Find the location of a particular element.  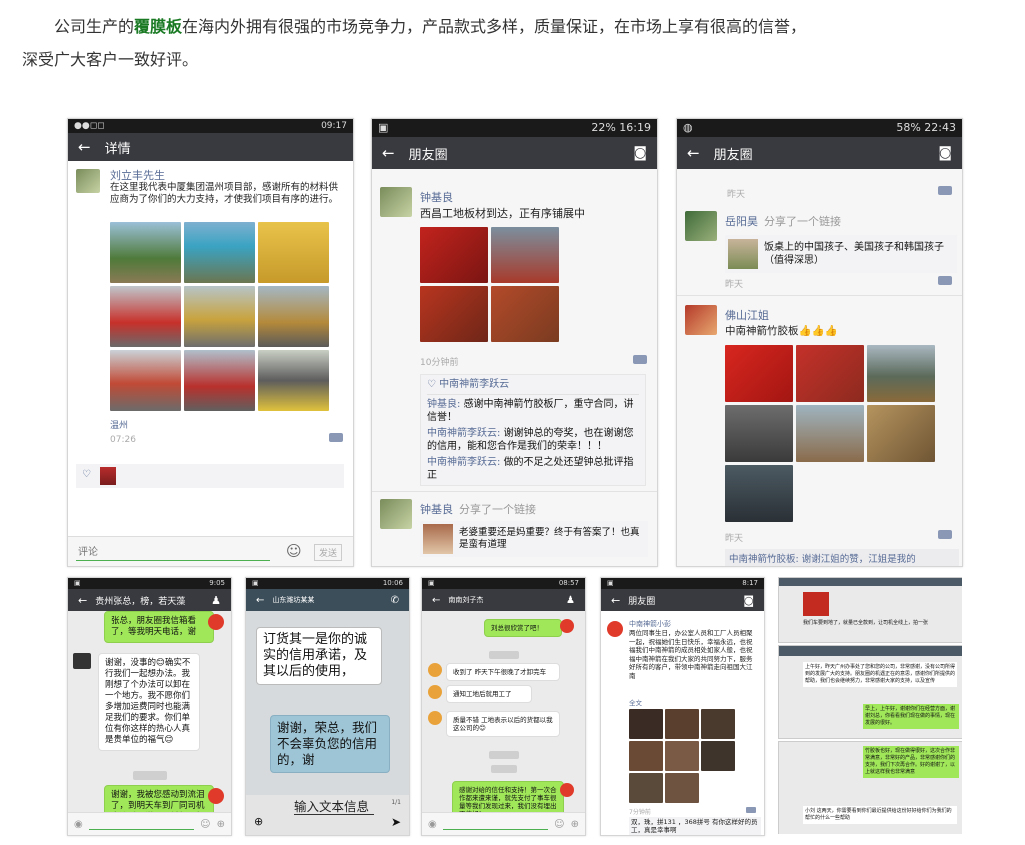

header: ← 山东潍坊某某 ✆ is located at coordinates (327, 600).